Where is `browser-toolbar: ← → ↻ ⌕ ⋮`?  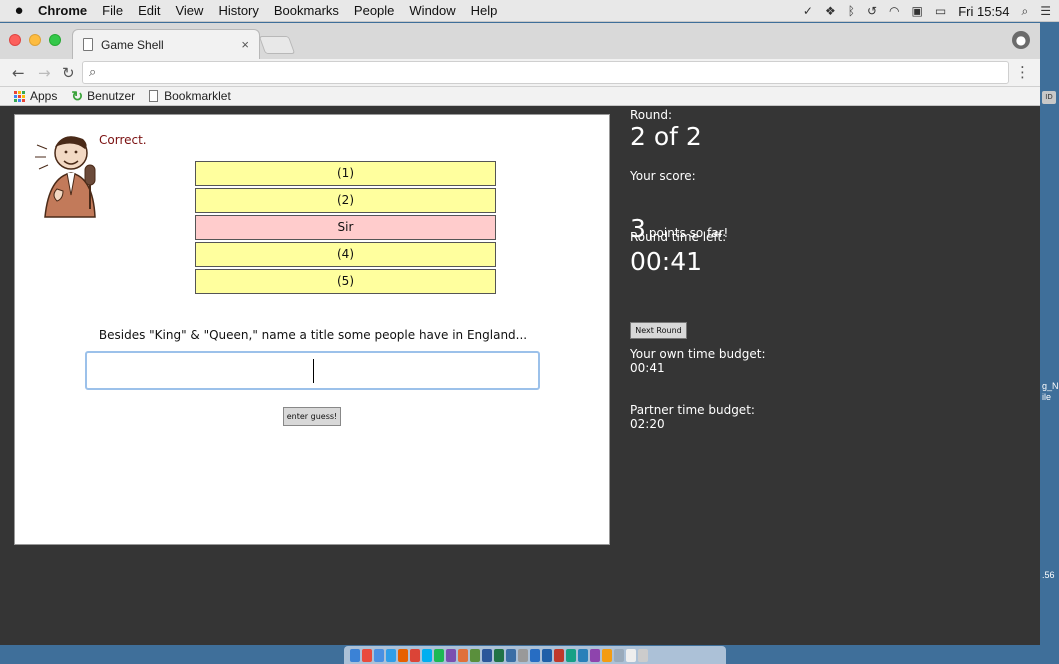 browser-toolbar: ← → ↻ ⌕ ⋮ is located at coordinates (520, 73).